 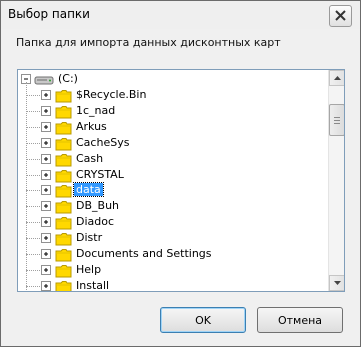 What do you see at coordinates (103, 142) in the screenshot?
I see `tree-folder-label: CacheSys` at bounding box center [103, 142].